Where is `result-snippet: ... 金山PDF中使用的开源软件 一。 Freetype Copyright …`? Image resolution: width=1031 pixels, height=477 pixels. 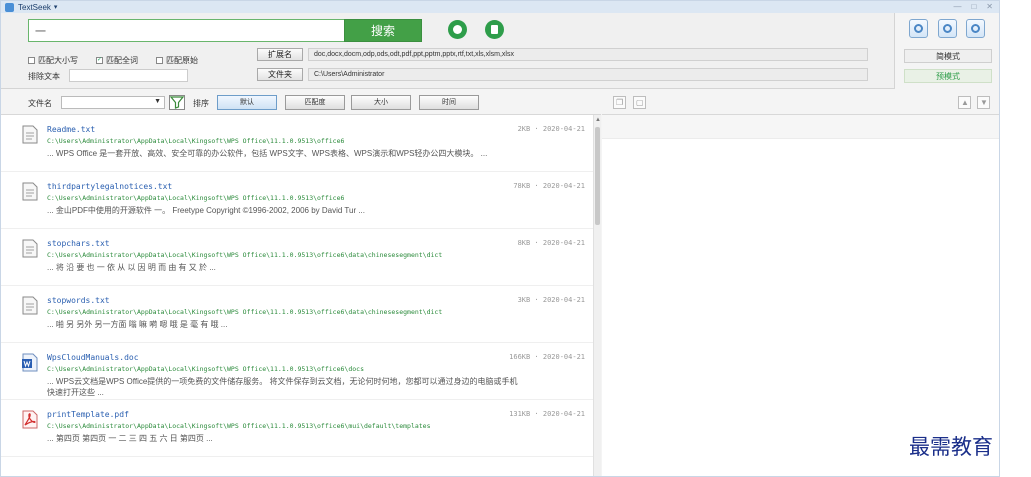
result-snippet: ... 金山PDF中使用的开源软件 一。 Freetype Copyright … is located at coordinates (206, 210).